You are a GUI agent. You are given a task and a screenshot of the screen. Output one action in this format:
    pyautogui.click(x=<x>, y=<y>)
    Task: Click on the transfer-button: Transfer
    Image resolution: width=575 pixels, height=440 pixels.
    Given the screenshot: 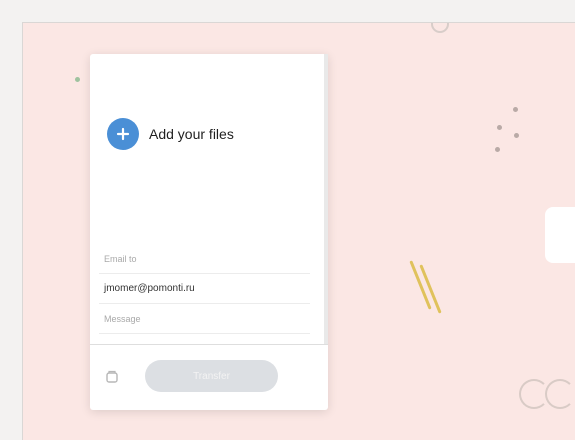 What is the action you would take?
    pyautogui.click(x=211, y=376)
    